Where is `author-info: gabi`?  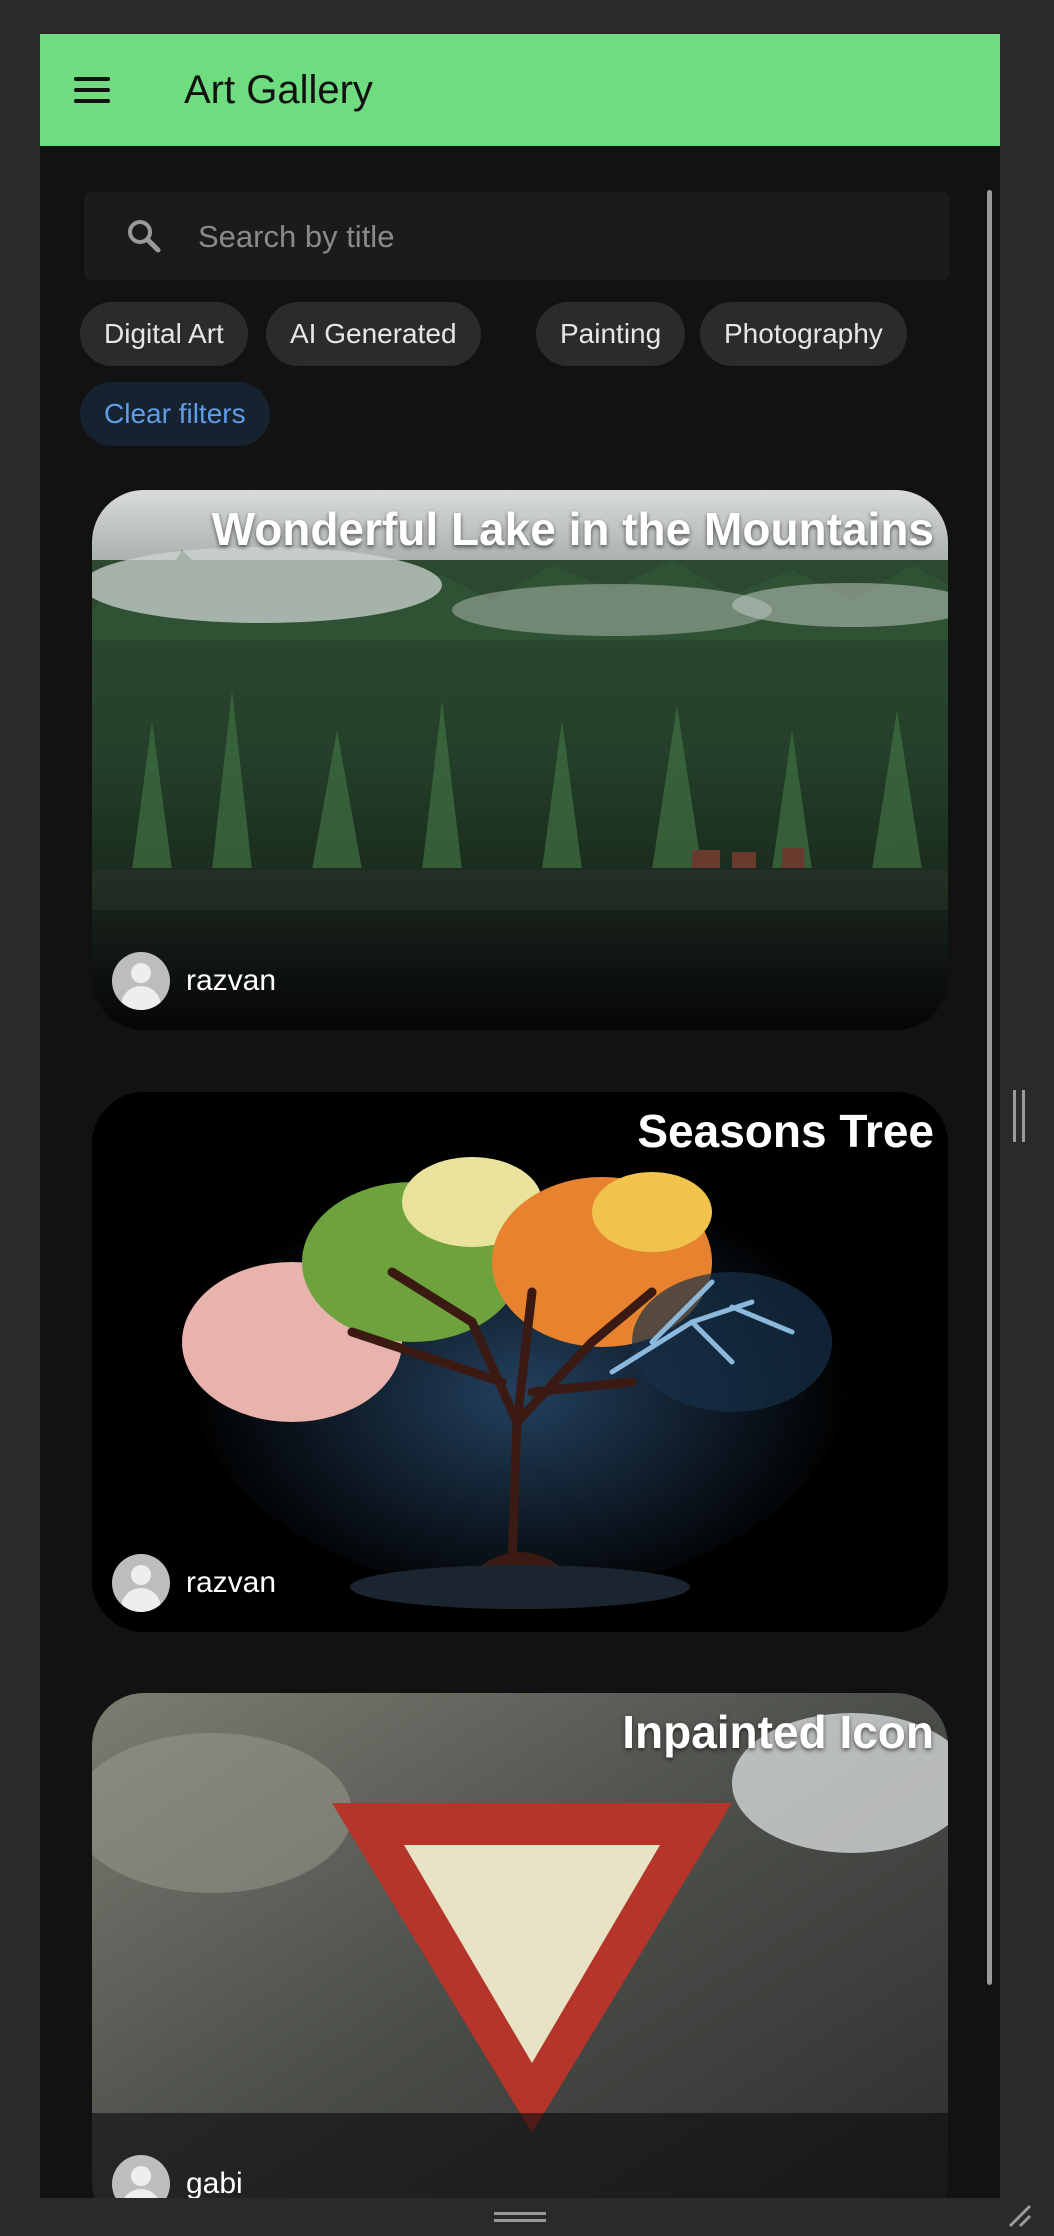
author-info: gabi is located at coordinates (177, 2176).